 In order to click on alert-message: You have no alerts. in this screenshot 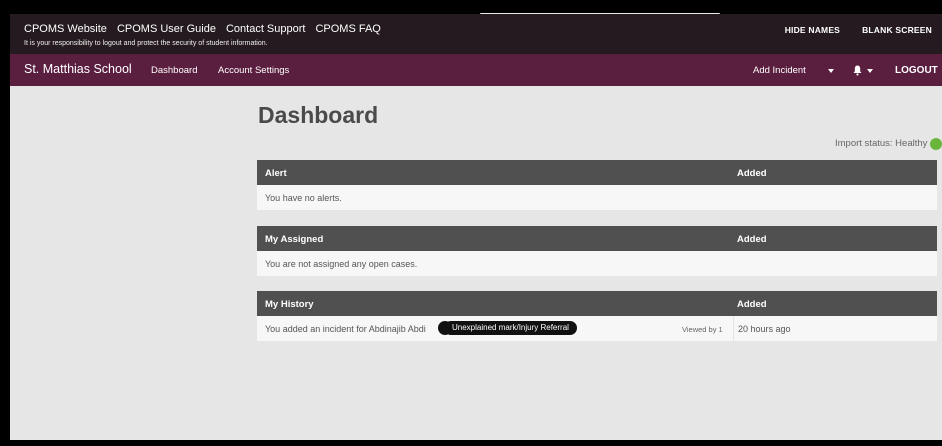, I will do `click(303, 198)`.